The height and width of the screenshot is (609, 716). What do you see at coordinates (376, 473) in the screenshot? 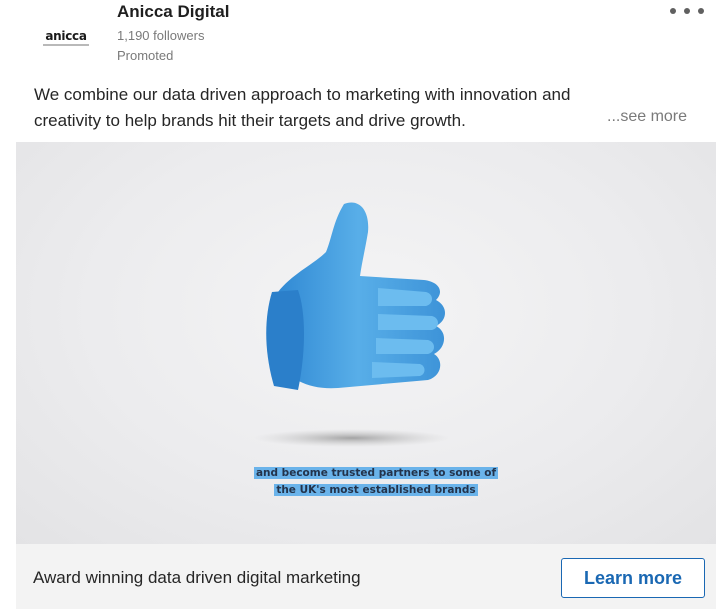
I see `caption-line: and become trusted partners to some of` at bounding box center [376, 473].